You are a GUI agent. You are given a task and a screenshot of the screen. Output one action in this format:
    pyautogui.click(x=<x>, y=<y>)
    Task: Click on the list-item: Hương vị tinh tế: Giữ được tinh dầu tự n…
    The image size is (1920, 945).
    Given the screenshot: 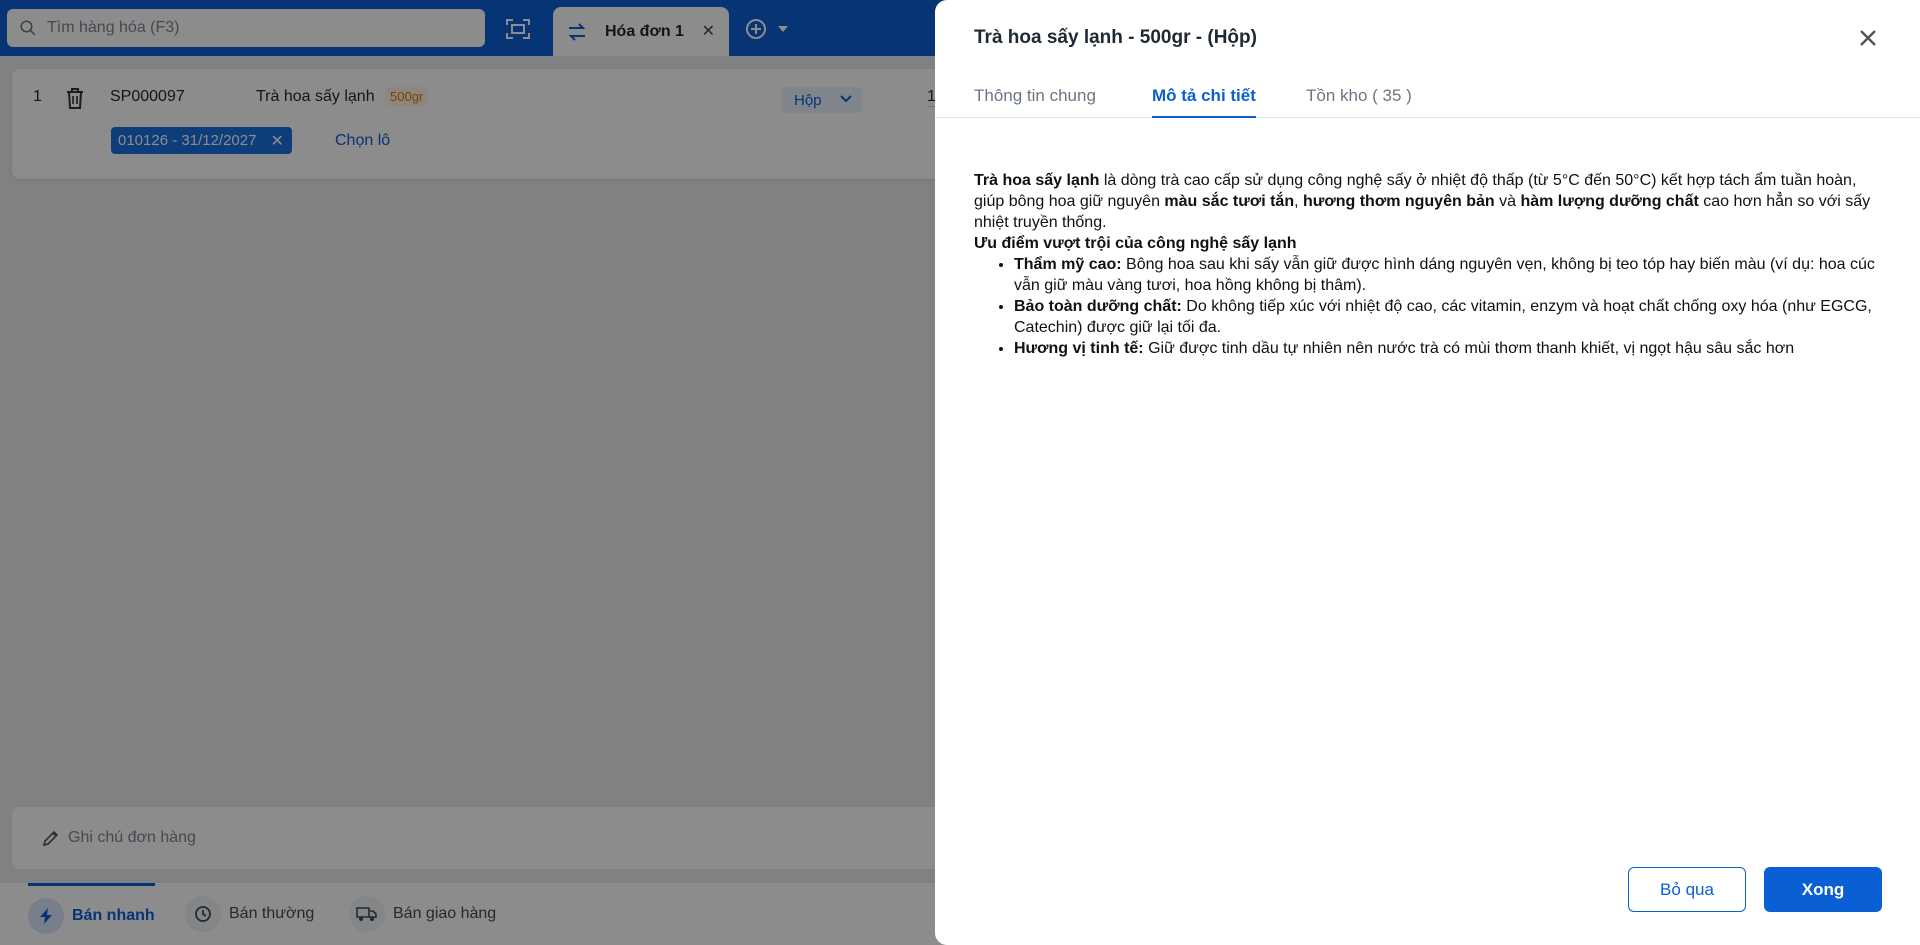 What is the action you would take?
    pyautogui.click(x=1446, y=348)
    